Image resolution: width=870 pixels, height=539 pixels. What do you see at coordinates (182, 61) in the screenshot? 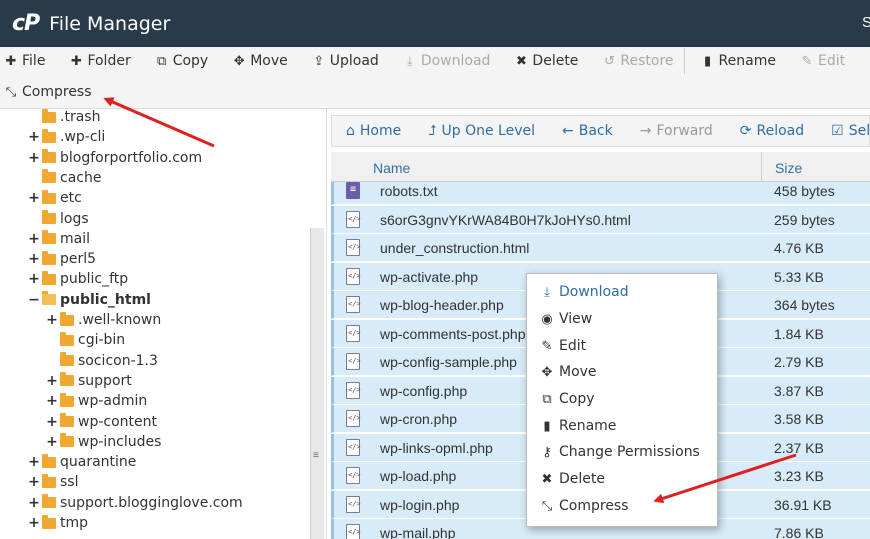
I see `copy-button: ⧉ Copy` at bounding box center [182, 61].